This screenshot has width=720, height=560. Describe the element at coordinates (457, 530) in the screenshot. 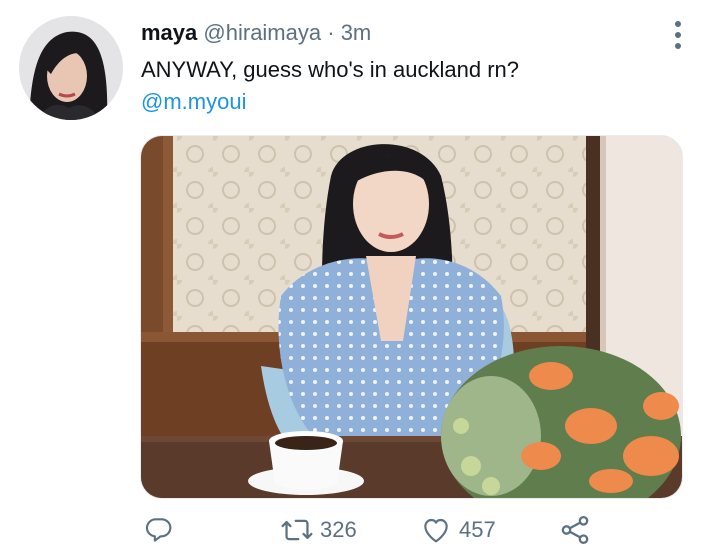

I see `like-button: 457` at that location.